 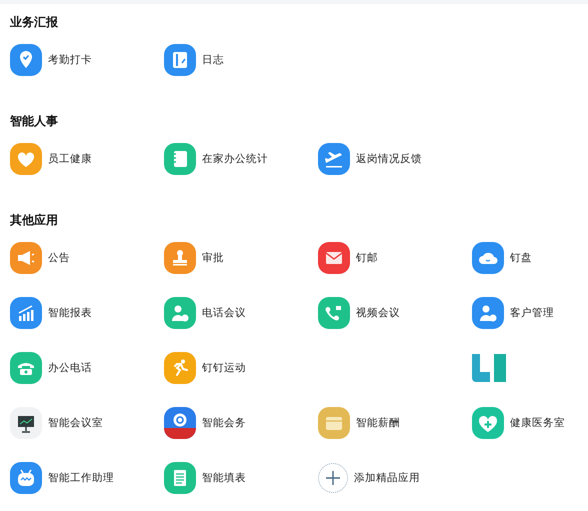 I want to click on app-label: 智能工作助理, so click(x=81, y=477).